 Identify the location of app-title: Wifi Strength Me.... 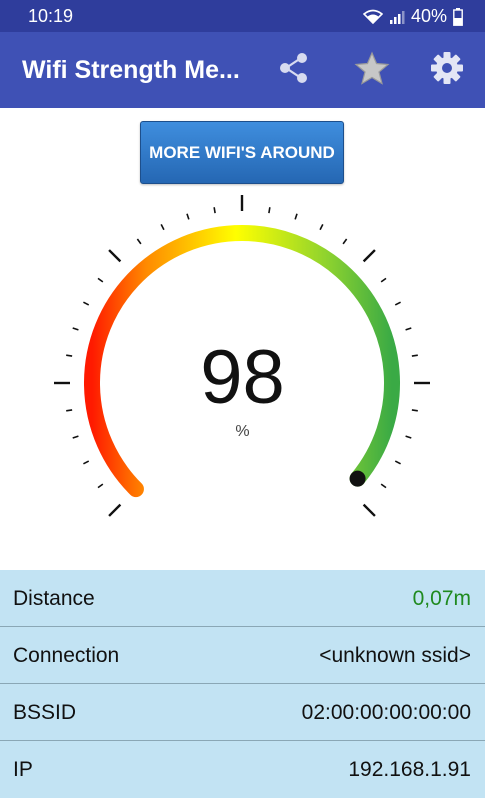
(131, 70).